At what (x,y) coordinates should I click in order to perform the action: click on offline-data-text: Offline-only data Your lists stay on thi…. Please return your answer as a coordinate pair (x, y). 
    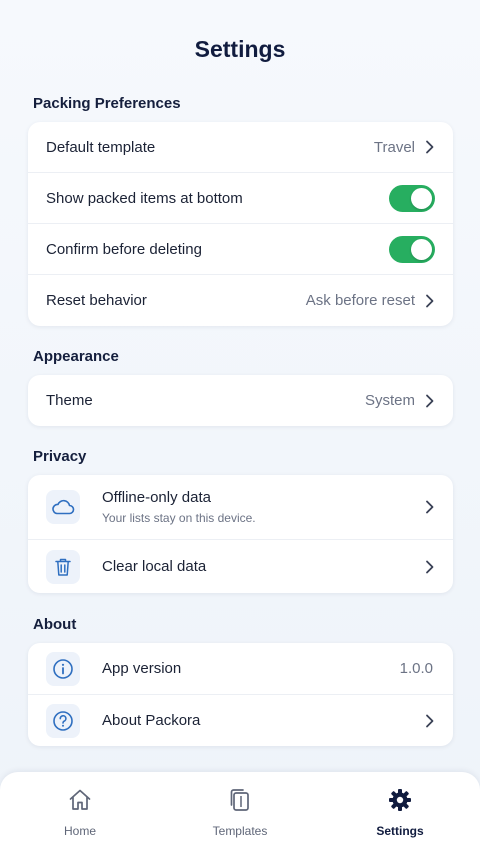
    Looking at the image, I should click on (263, 507).